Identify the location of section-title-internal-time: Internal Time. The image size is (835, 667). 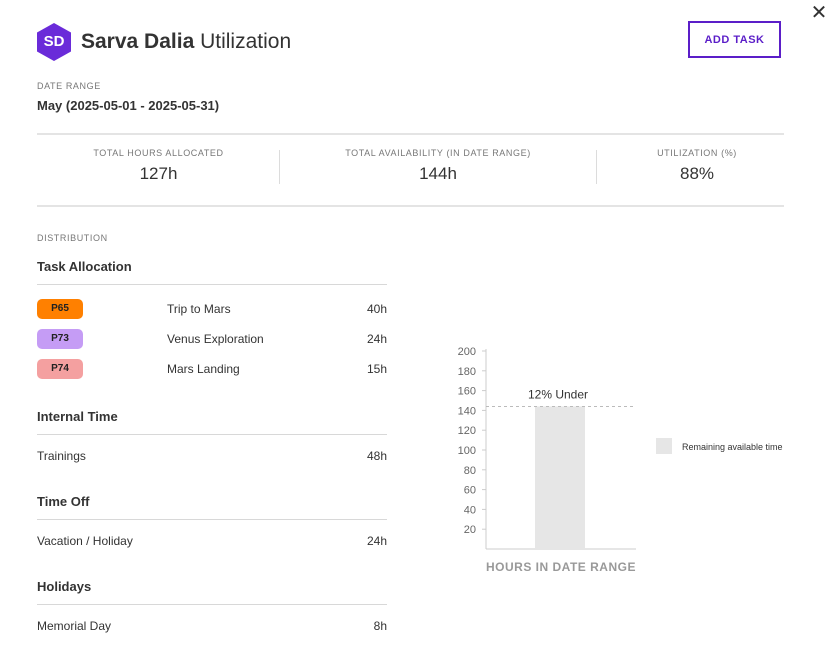
(77, 416).